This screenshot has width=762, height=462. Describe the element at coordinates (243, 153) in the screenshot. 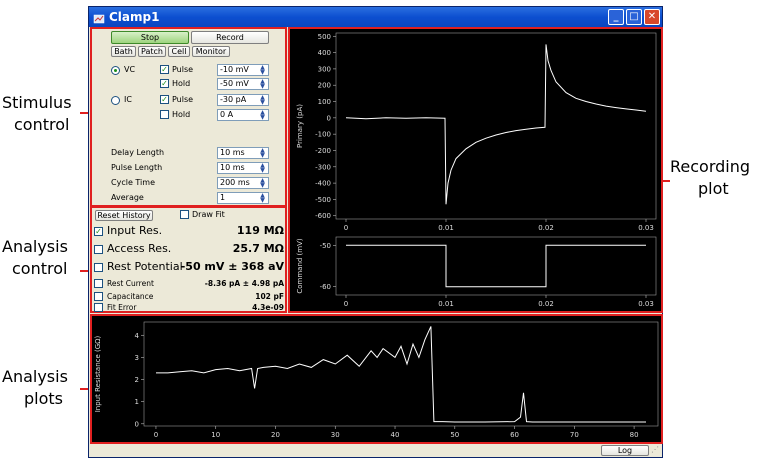

I see `delay-length-spinbox: 10 ms ▲ ▼` at that location.